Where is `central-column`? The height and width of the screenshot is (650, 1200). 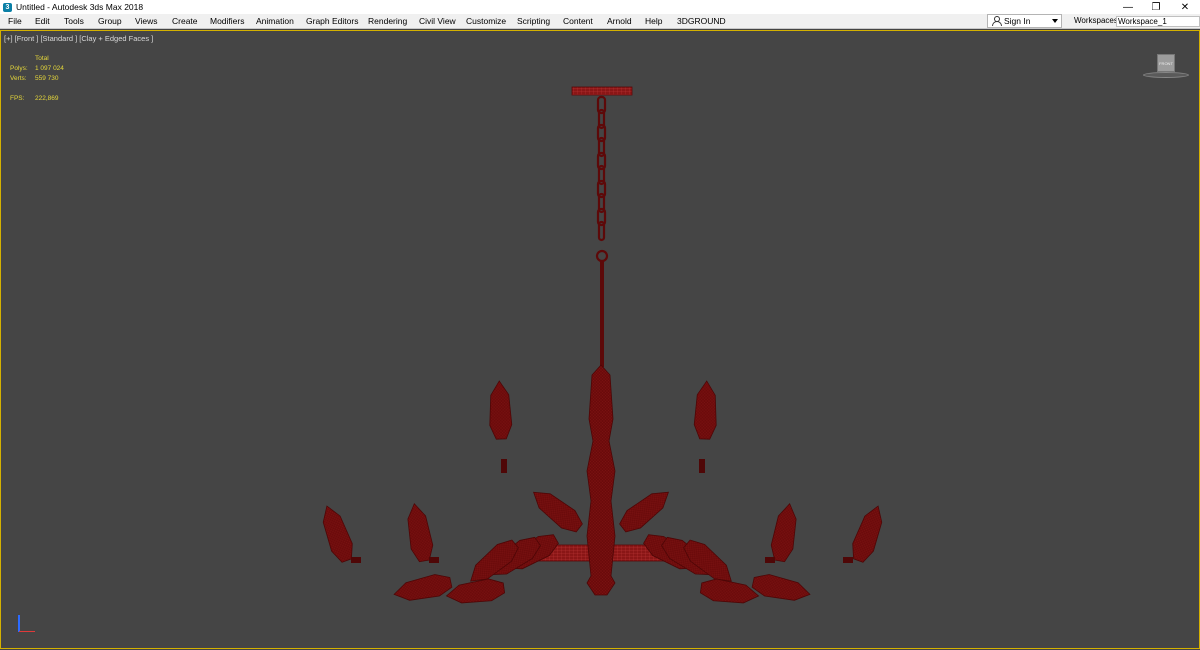 central-column is located at coordinates (601, 480).